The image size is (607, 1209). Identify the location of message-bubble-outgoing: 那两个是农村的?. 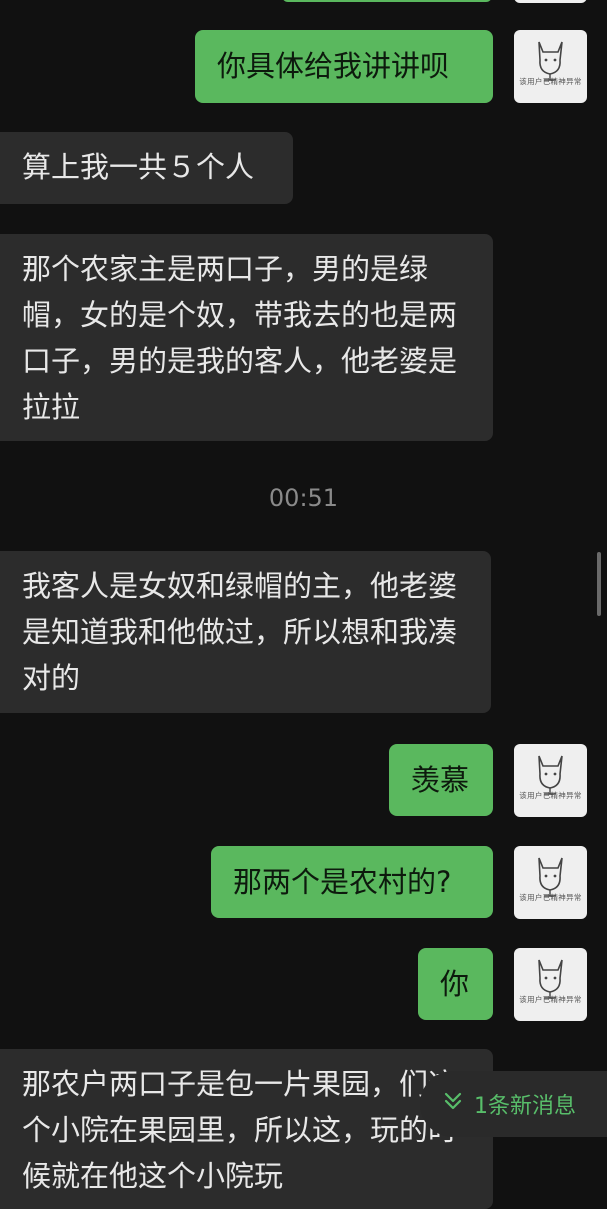
(352, 882).